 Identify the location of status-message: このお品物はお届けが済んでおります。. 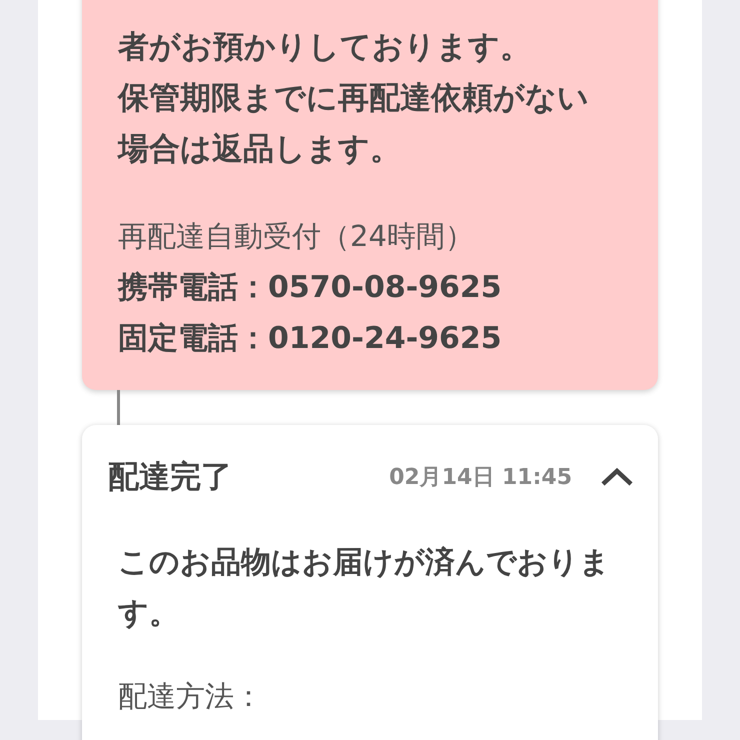
(364, 588).